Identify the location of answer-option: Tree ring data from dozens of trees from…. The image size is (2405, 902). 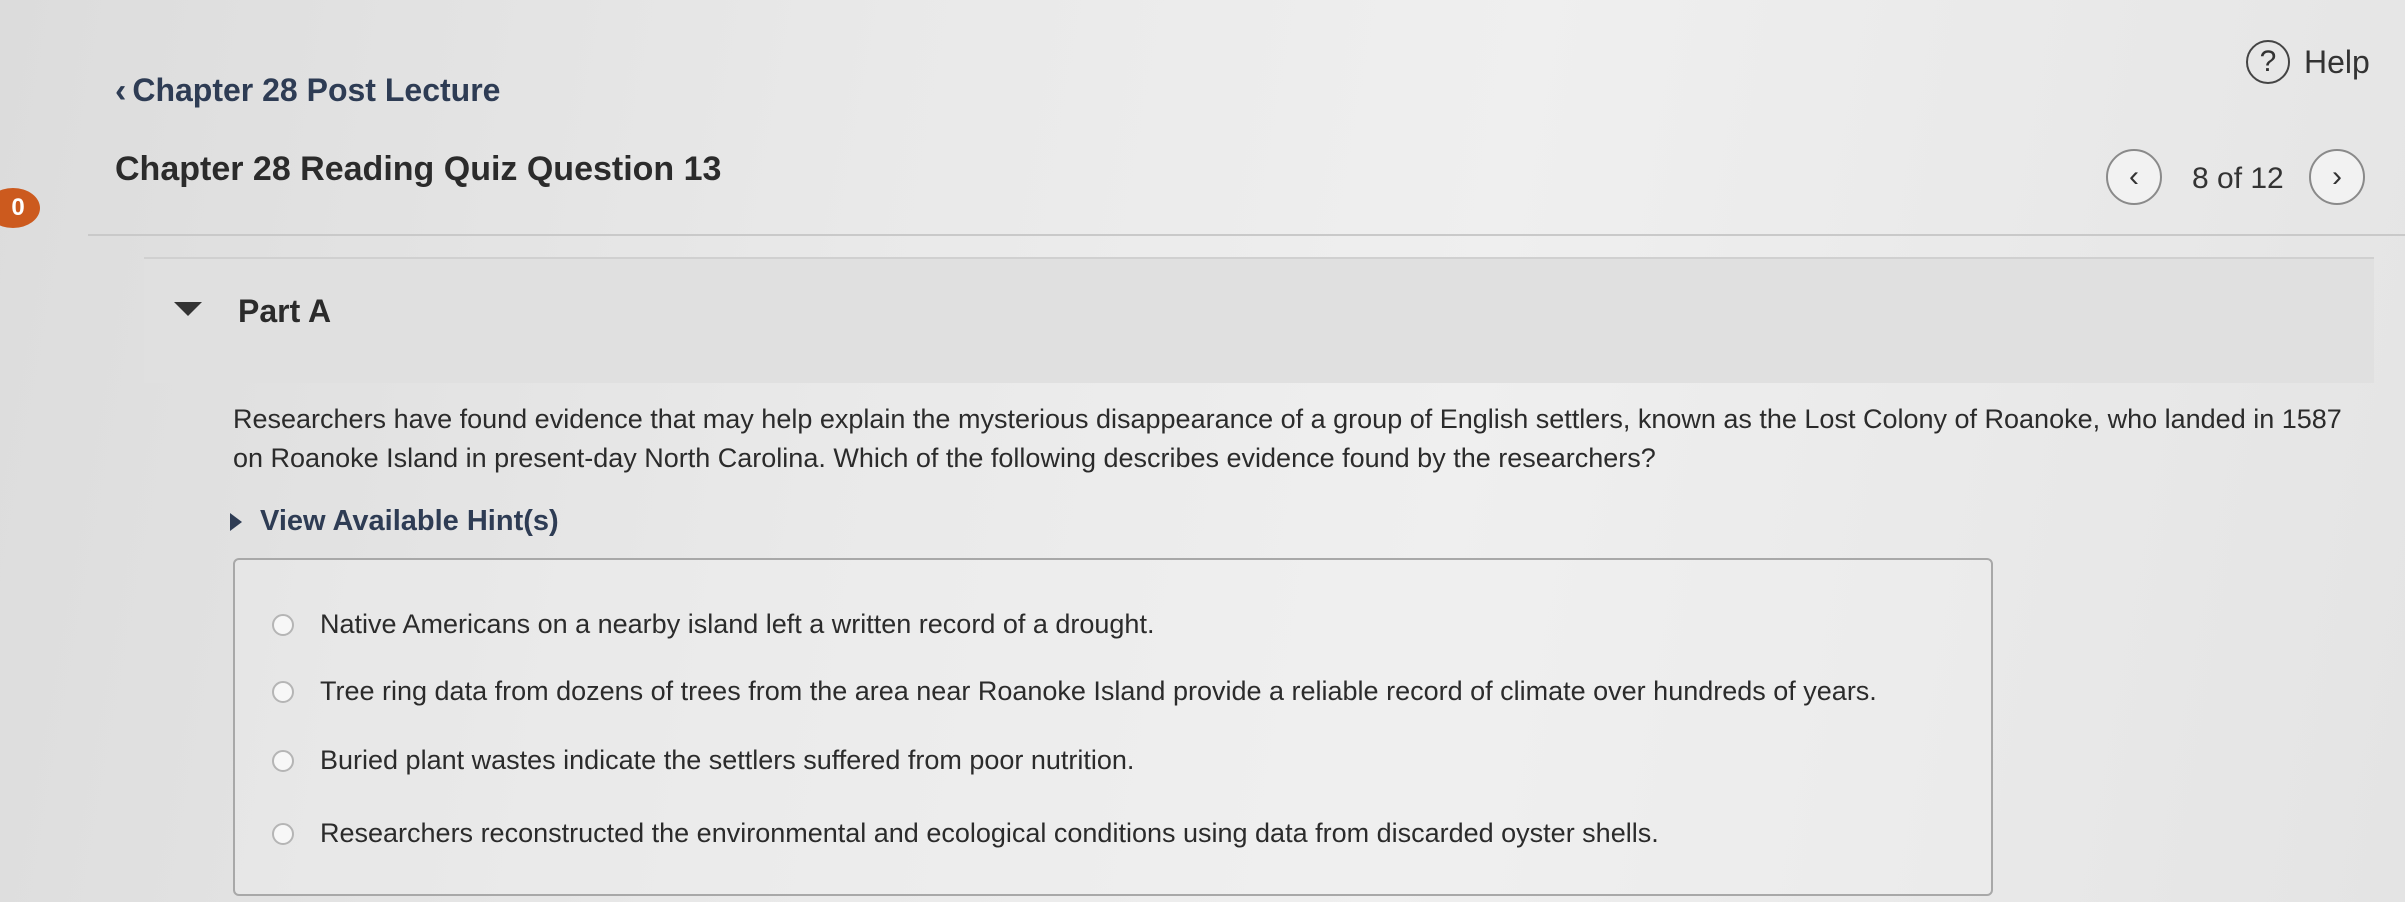
(1074, 691).